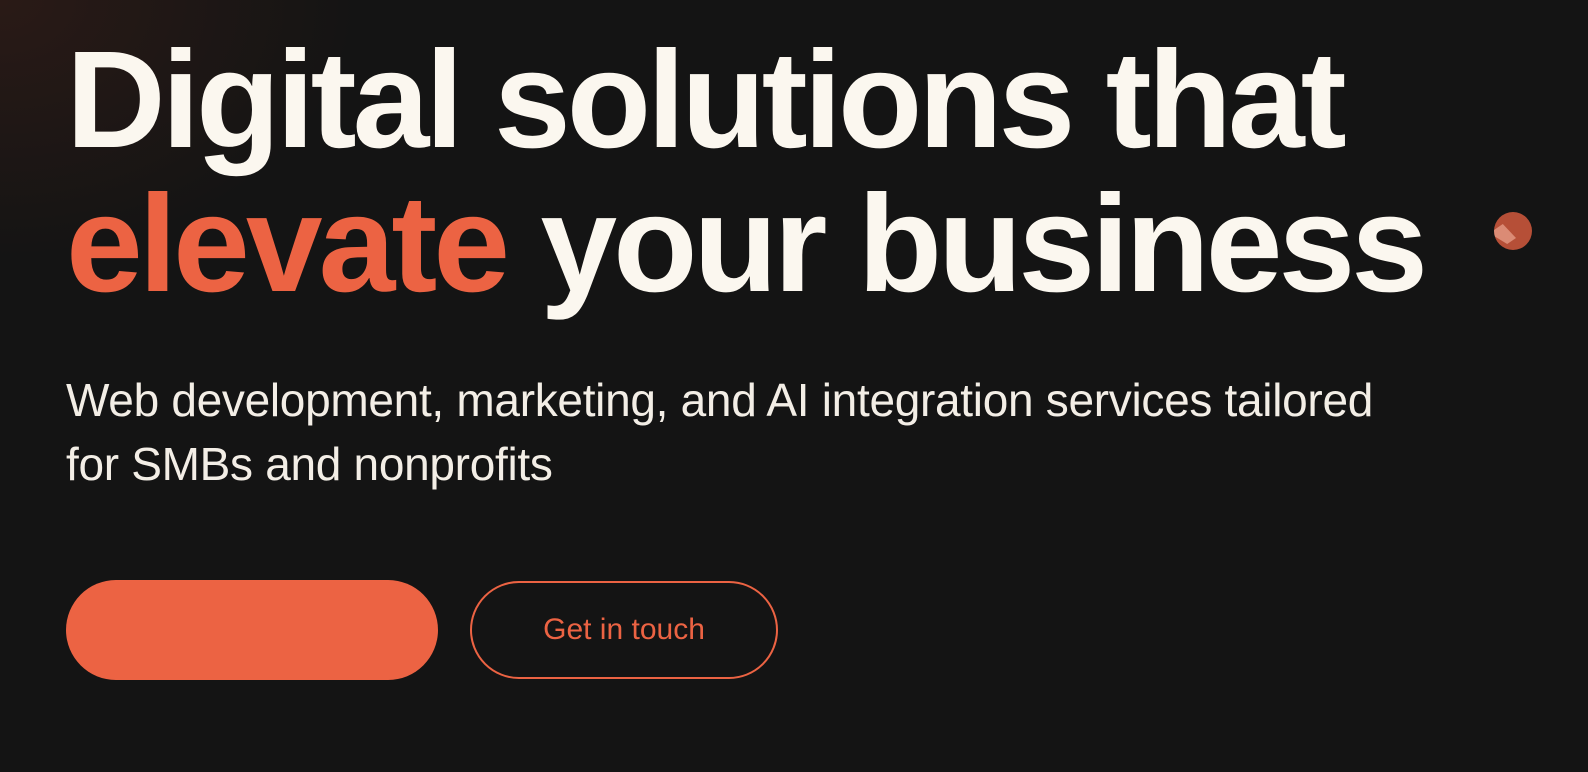 The height and width of the screenshot is (772, 1588). What do you see at coordinates (624, 630) in the screenshot?
I see `get-in-touch-button: Get in touch` at bounding box center [624, 630].